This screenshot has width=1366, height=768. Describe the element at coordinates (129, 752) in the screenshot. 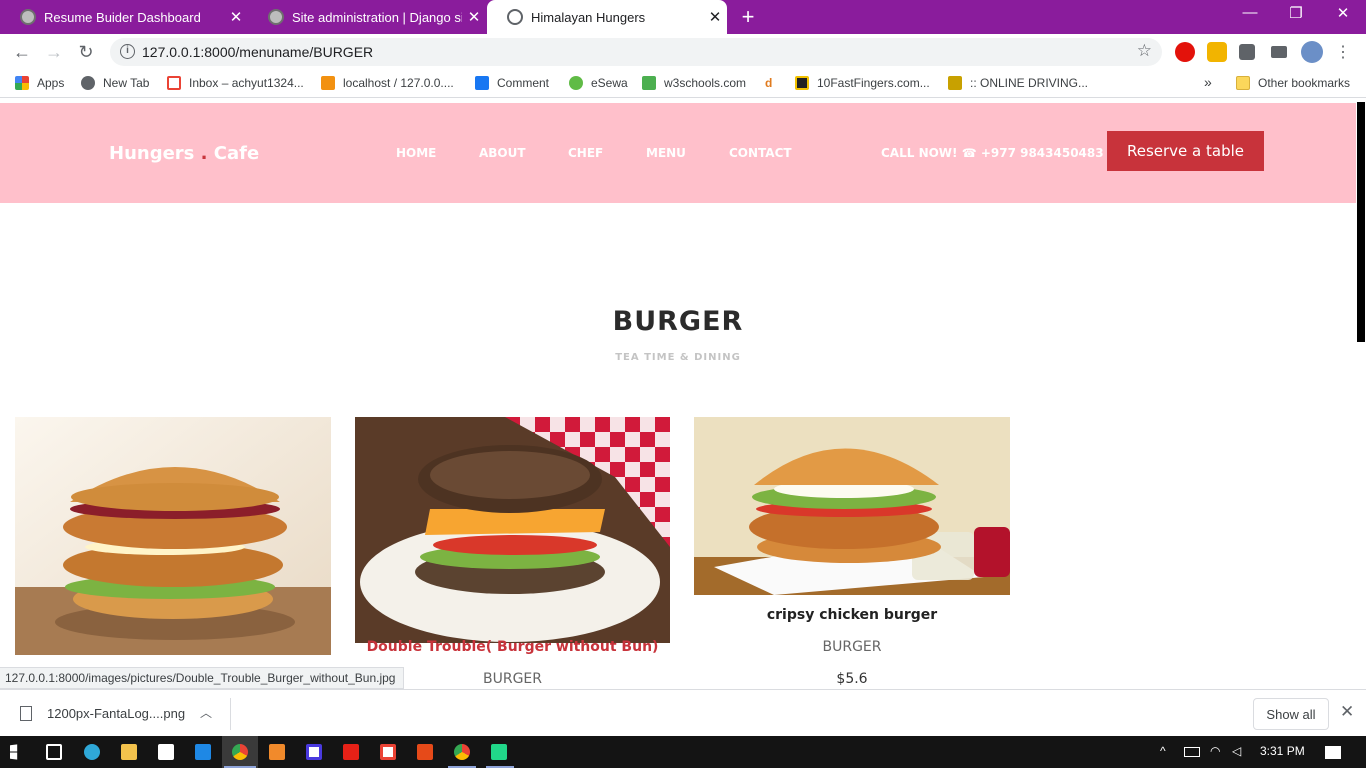

I see `file-explorer-icon` at that location.